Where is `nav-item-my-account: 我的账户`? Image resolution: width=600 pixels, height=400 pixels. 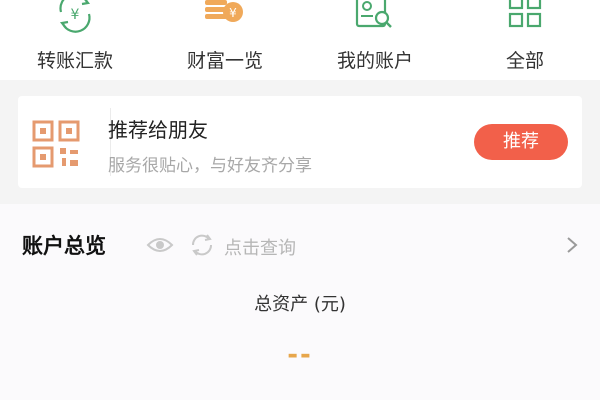 nav-item-my-account: 我的账户 is located at coordinates (375, 40).